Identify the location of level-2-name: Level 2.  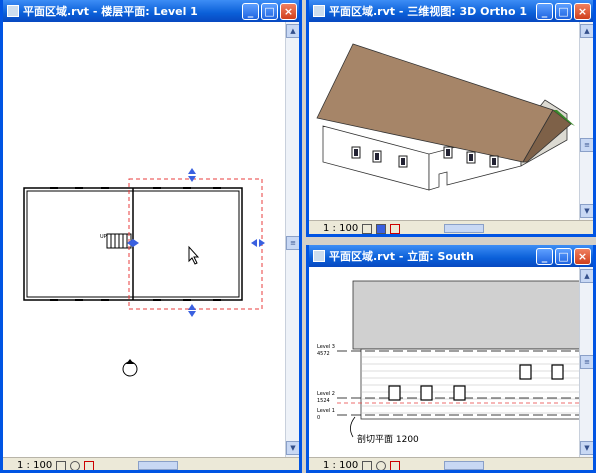
(326, 394).